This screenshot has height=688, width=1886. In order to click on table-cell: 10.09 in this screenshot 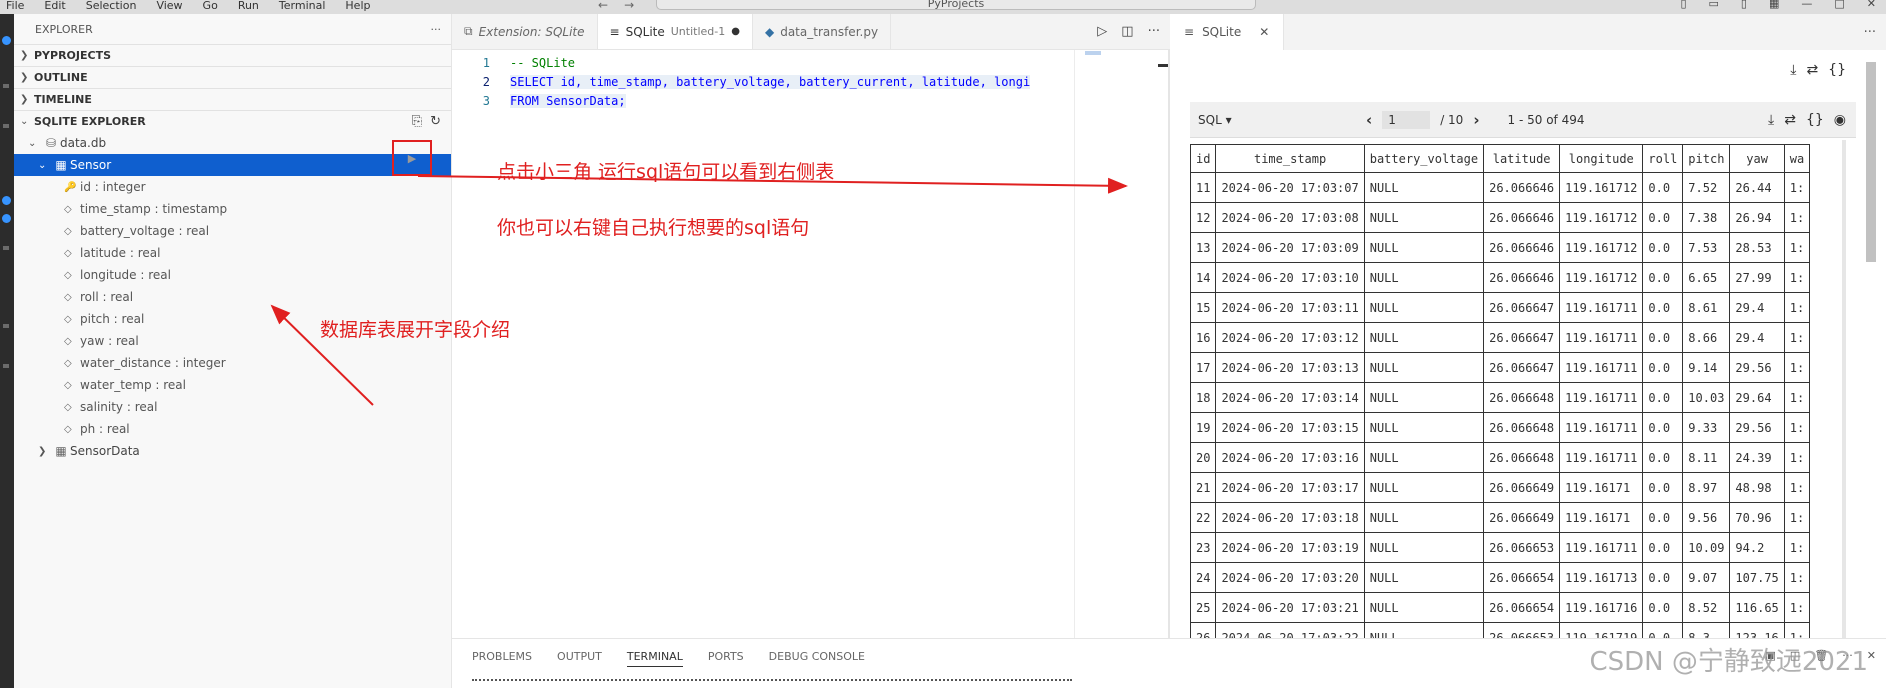, I will do `click(1706, 547)`.